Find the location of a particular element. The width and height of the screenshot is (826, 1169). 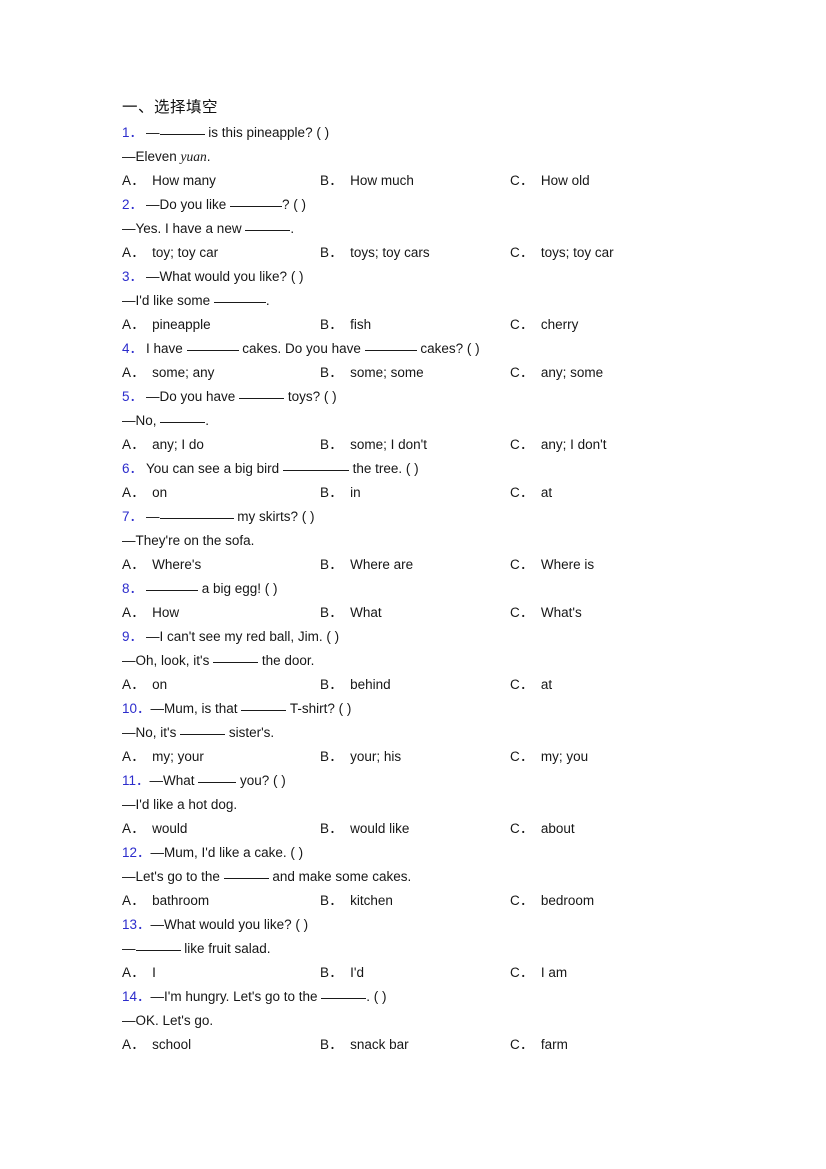

option-row: A． any; I do B． some; I don't C． any; I don't is located at coordinates (432, 445).